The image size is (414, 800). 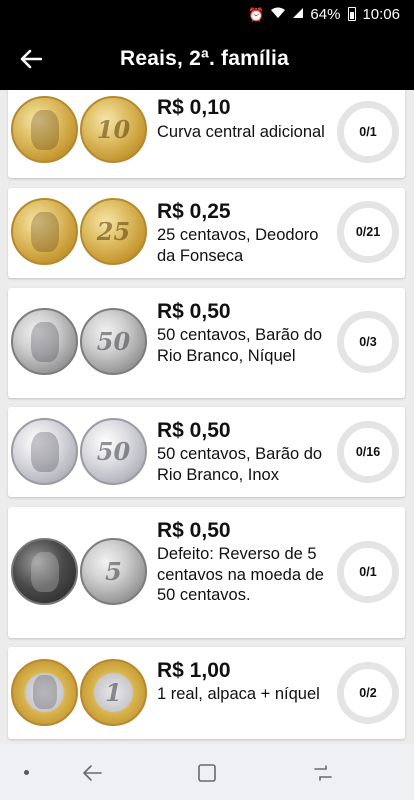 I want to click on collection-progress: 0/2, so click(x=368, y=693).